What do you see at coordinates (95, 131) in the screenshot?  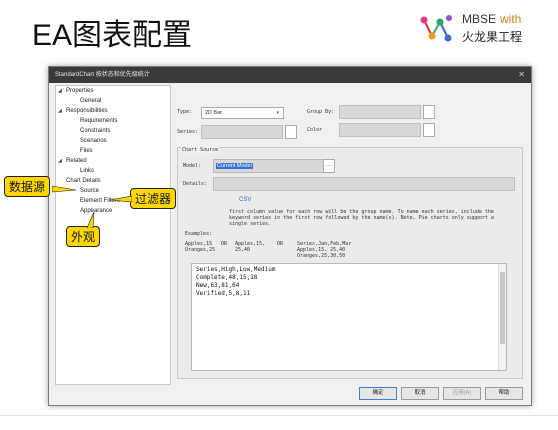 I see `tree-item-constraints: Constraints` at bounding box center [95, 131].